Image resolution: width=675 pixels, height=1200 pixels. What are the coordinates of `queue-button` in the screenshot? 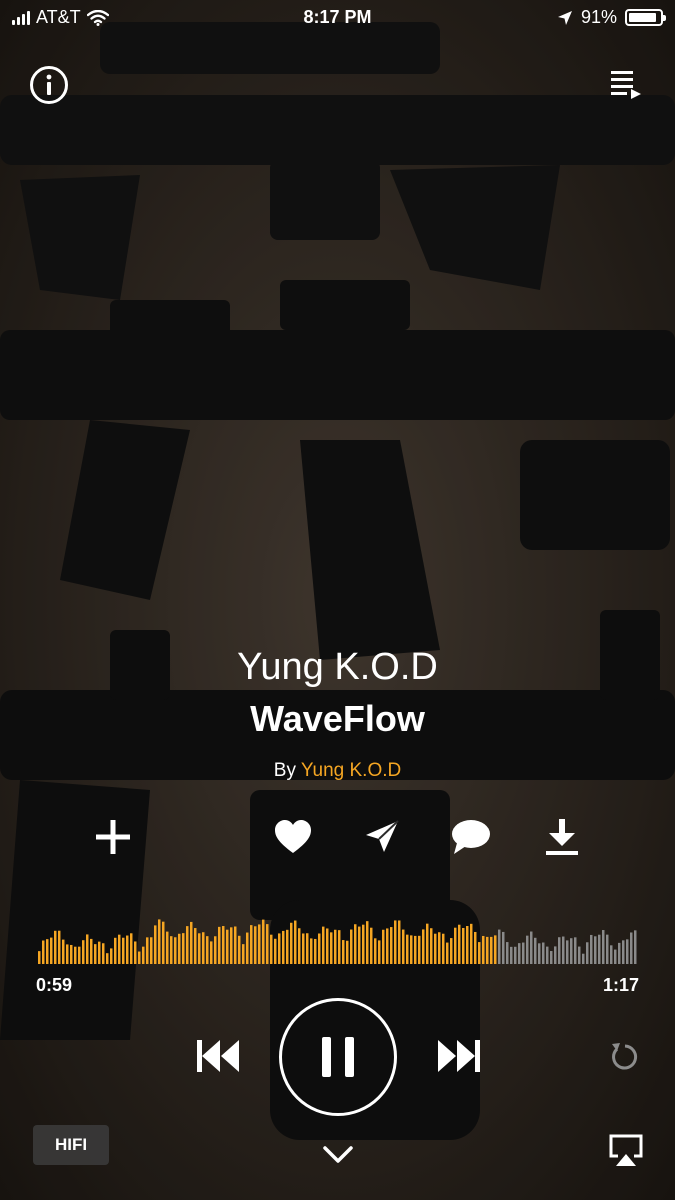 It's located at (626, 85).